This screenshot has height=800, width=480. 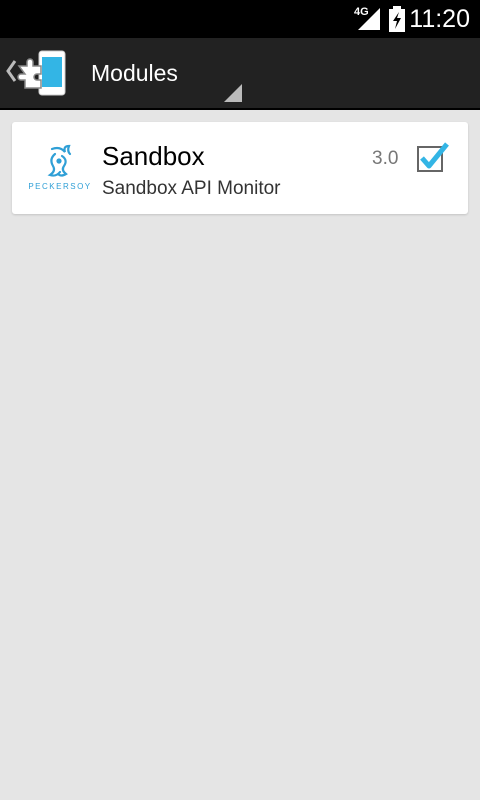 I want to click on module-version: 3.0, so click(x=385, y=158).